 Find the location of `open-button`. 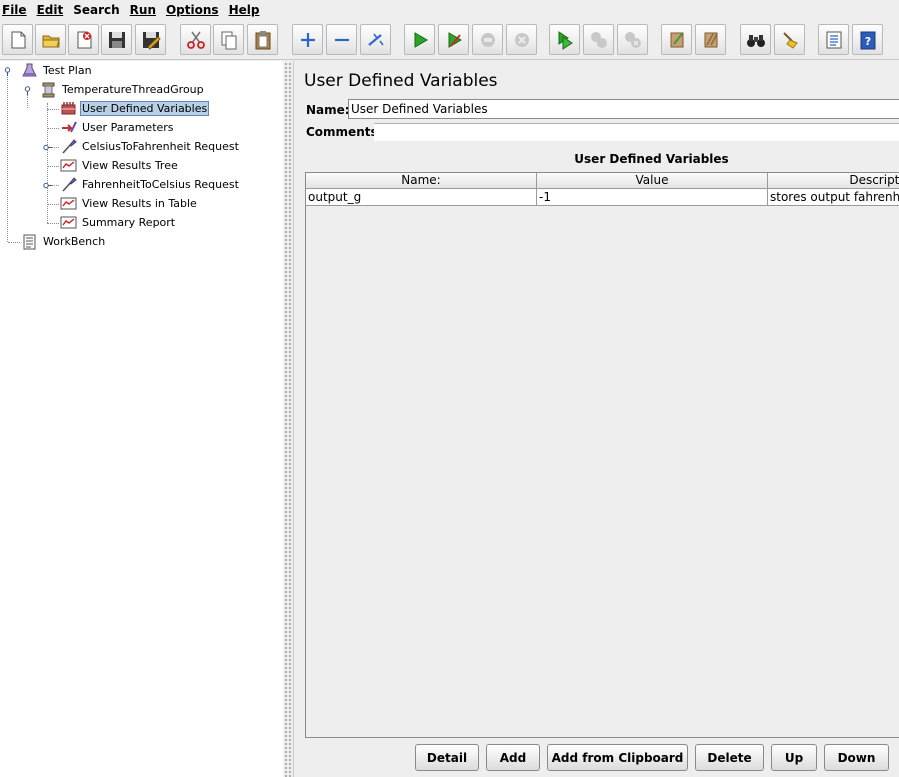

open-button is located at coordinates (50, 39).